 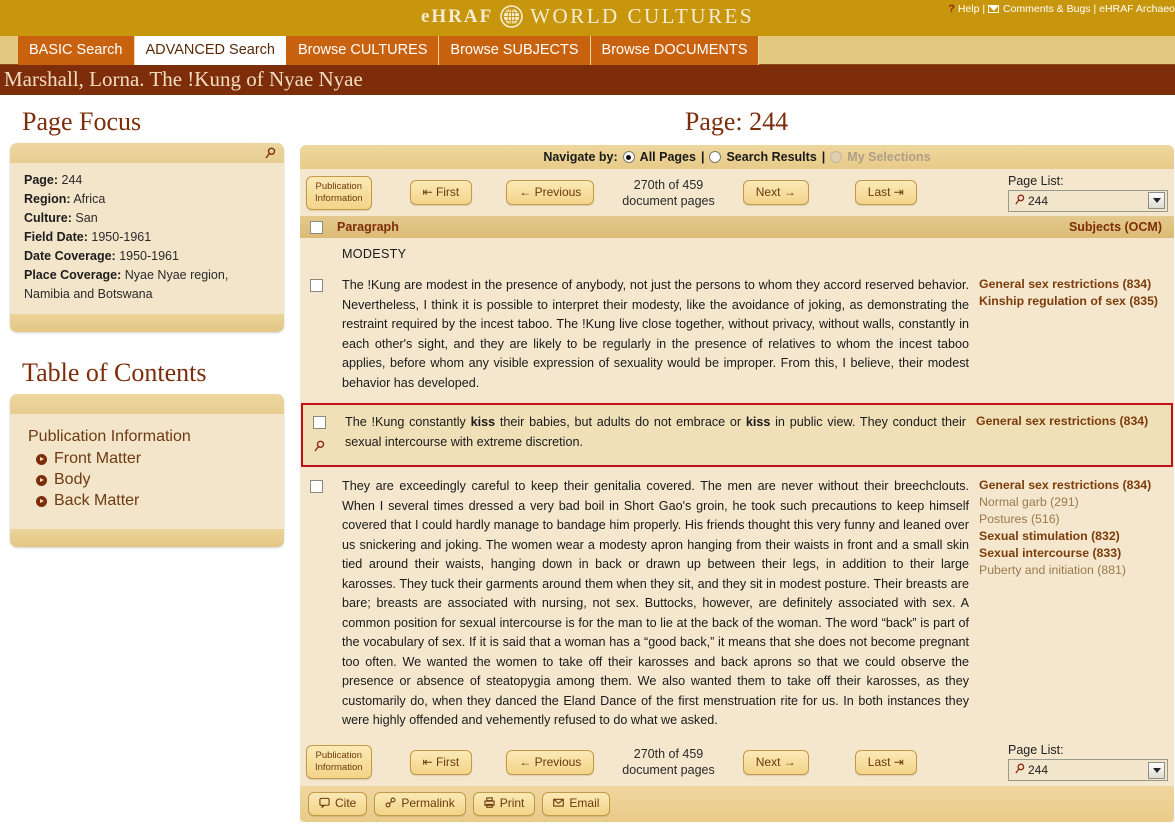 What do you see at coordinates (56, 237) in the screenshot?
I see `page-focus-label-field-date: Field Date:` at bounding box center [56, 237].